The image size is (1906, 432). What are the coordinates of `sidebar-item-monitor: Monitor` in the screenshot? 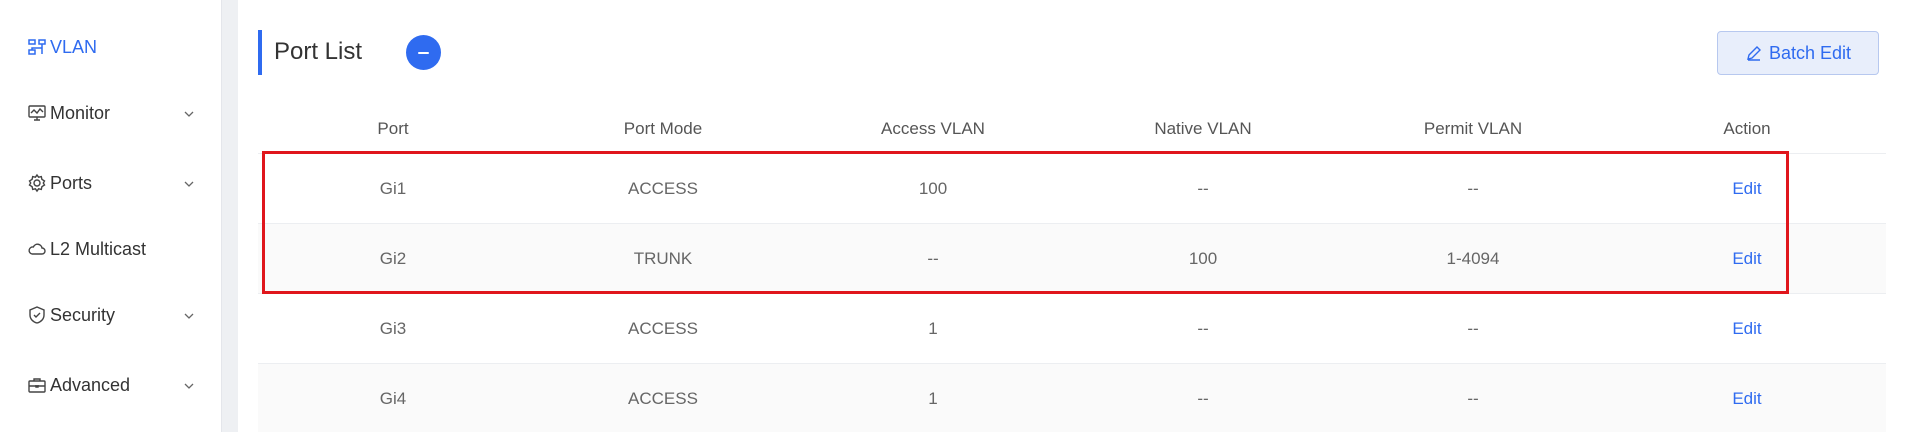 It's located at (111, 113).